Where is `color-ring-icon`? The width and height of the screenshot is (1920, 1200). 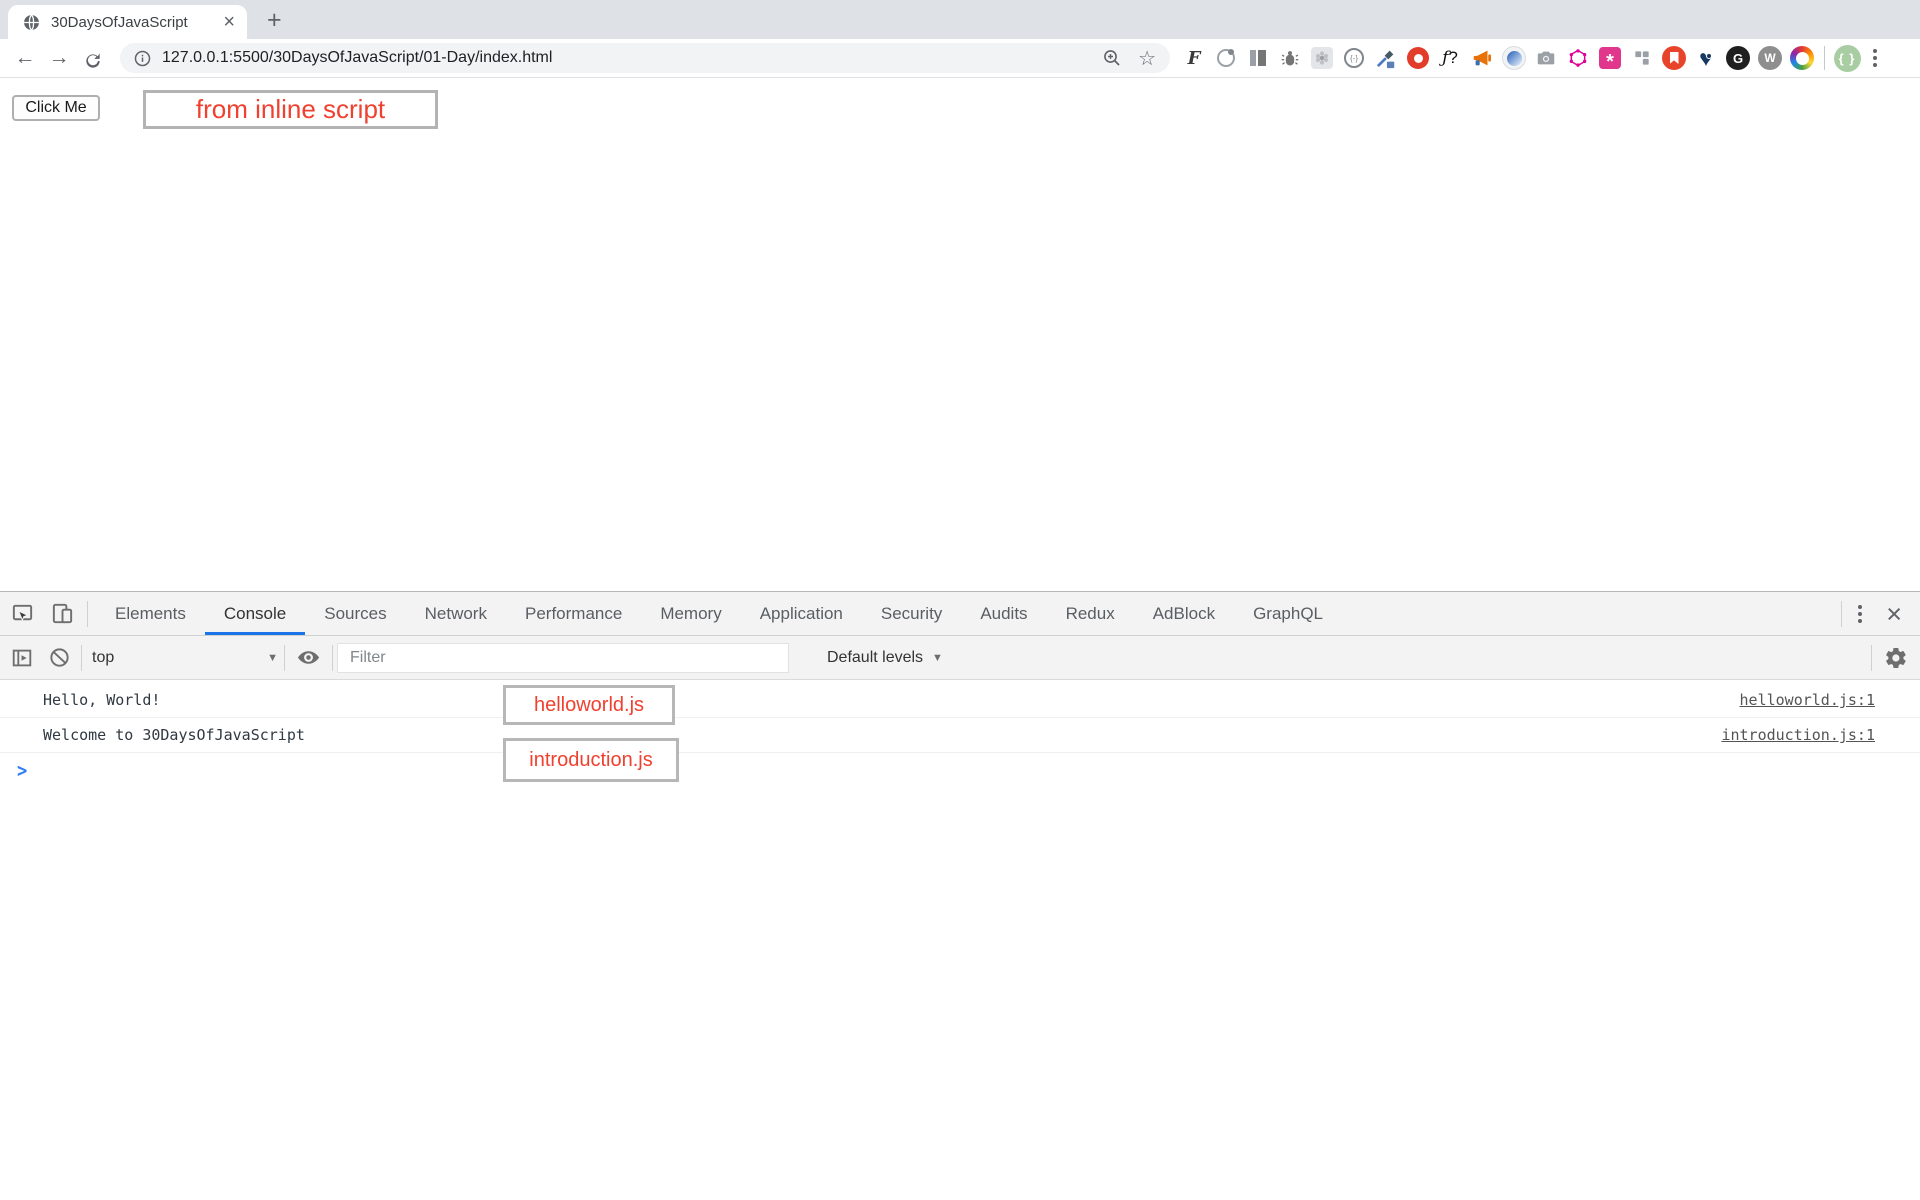
color-ring-icon is located at coordinates (1802, 58).